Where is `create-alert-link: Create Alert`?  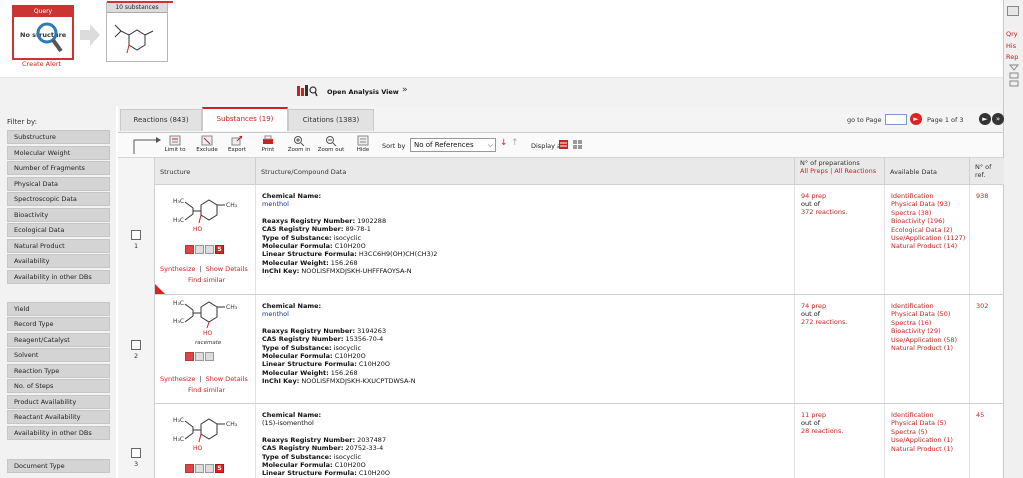 create-alert-link: Create Alert is located at coordinates (41, 64).